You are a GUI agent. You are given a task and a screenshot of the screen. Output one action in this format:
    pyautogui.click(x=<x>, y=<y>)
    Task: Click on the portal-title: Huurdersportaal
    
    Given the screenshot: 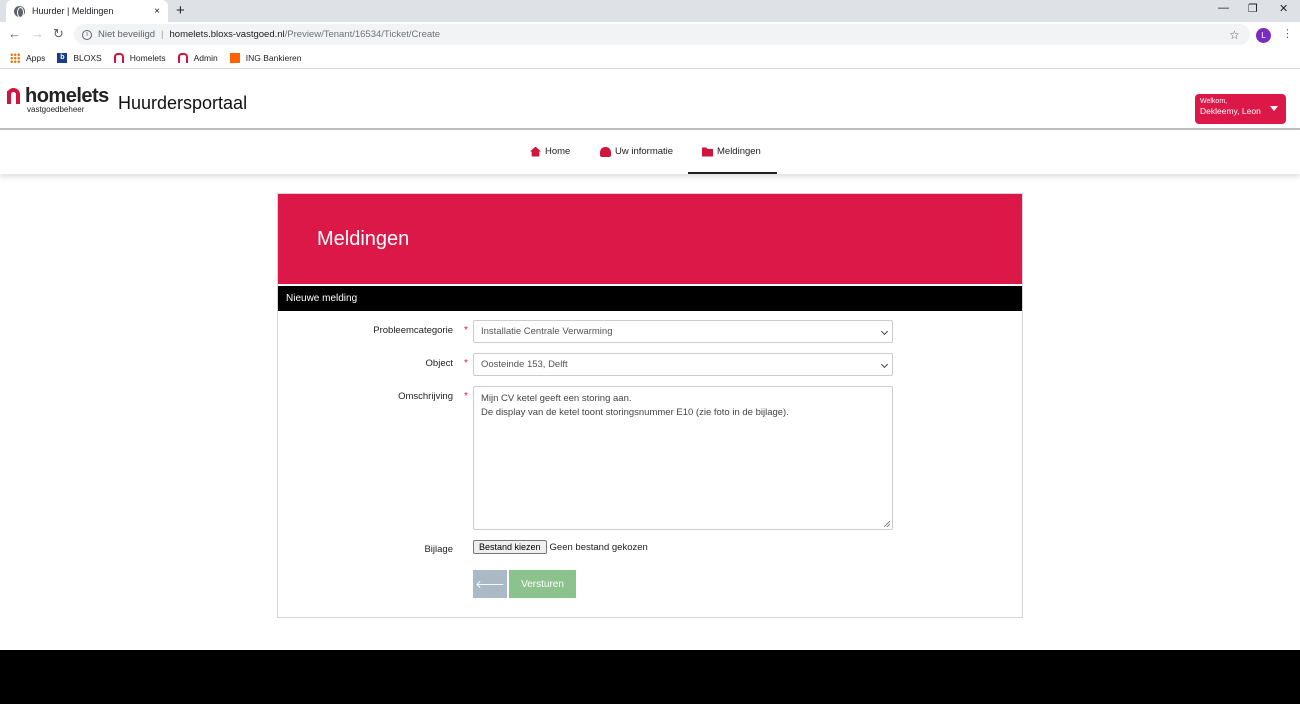 What is the action you would take?
    pyautogui.click(x=183, y=103)
    